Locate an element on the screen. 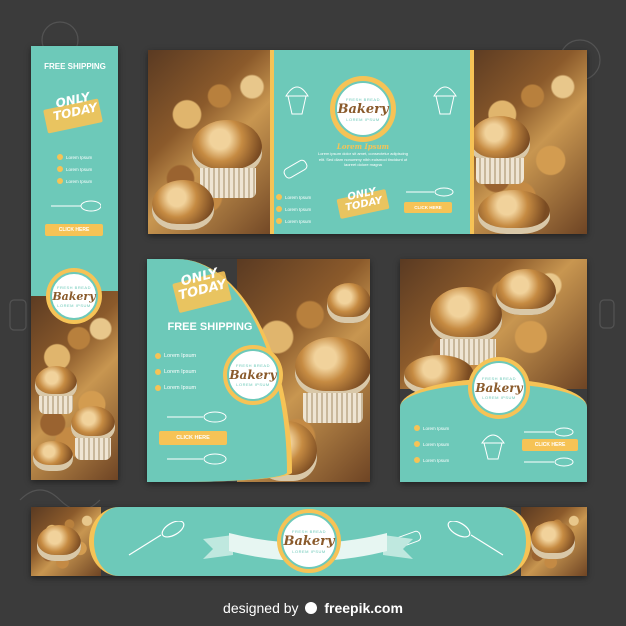  rolling-pin-icon is located at coordinates (295, 169).